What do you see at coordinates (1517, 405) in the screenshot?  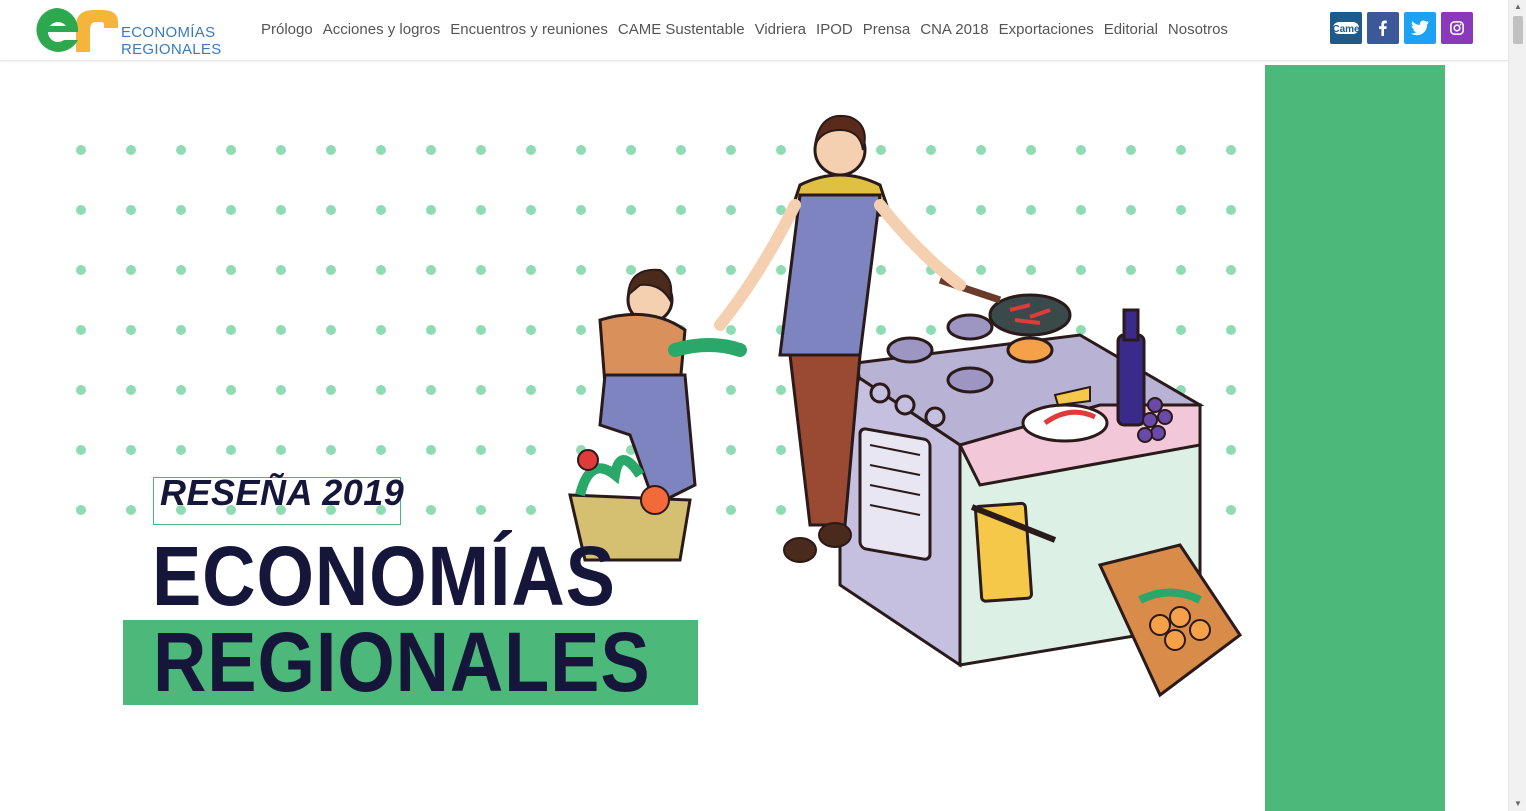 I see `page-scrollbar: ▲ ▼` at bounding box center [1517, 405].